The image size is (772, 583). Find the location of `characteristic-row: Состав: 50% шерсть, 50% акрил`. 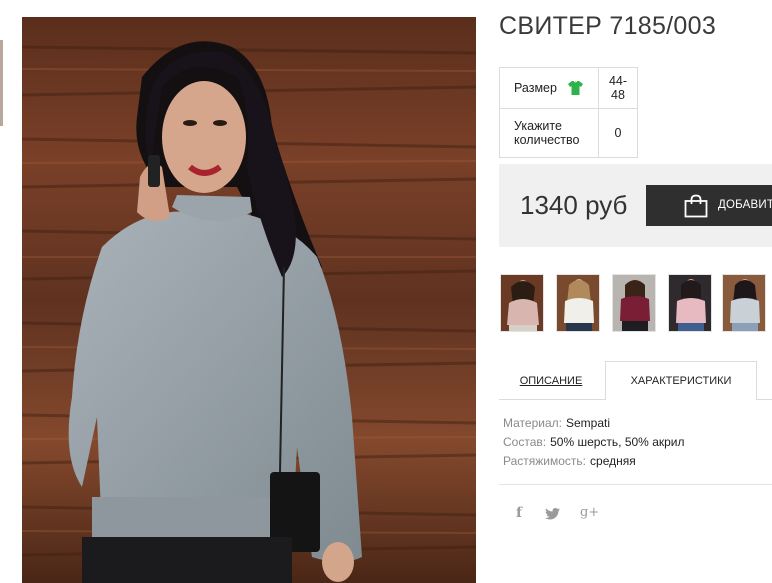

characteristic-row: Состав: 50% шерсть, 50% акрил is located at coordinates (594, 442).